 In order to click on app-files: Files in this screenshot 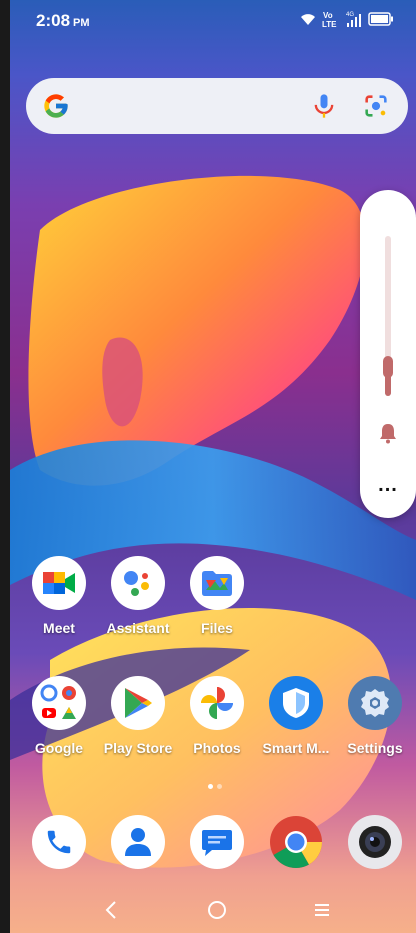, I will do `click(217, 596)`.